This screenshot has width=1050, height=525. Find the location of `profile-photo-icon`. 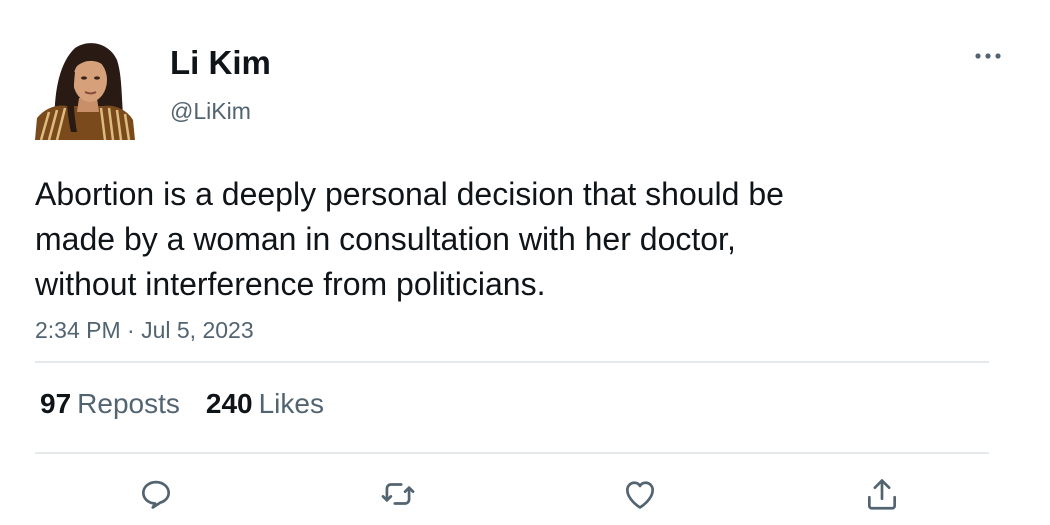

profile-photo-icon is located at coordinates (85, 90).